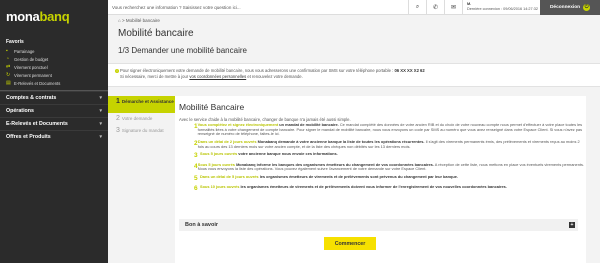 Image resolution: width=600 pixels, height=263 pixels. Describe the element at coordinates (54, 110) in the screenshot. I see `nav-operations: Opérations ▾` at that location.